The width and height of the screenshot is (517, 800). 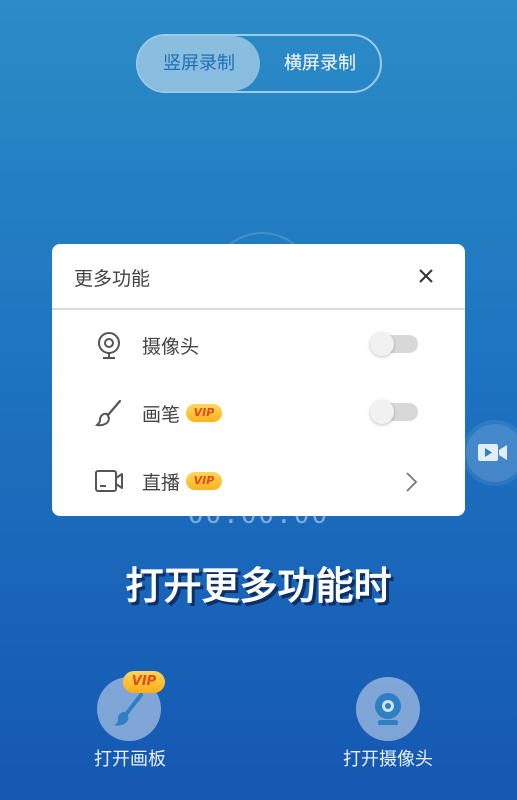 What do you see at coordinates (258, 586) in the screenshot?
I see `caption-headline: 打开更多功能时` at bounding box center [258, 586].